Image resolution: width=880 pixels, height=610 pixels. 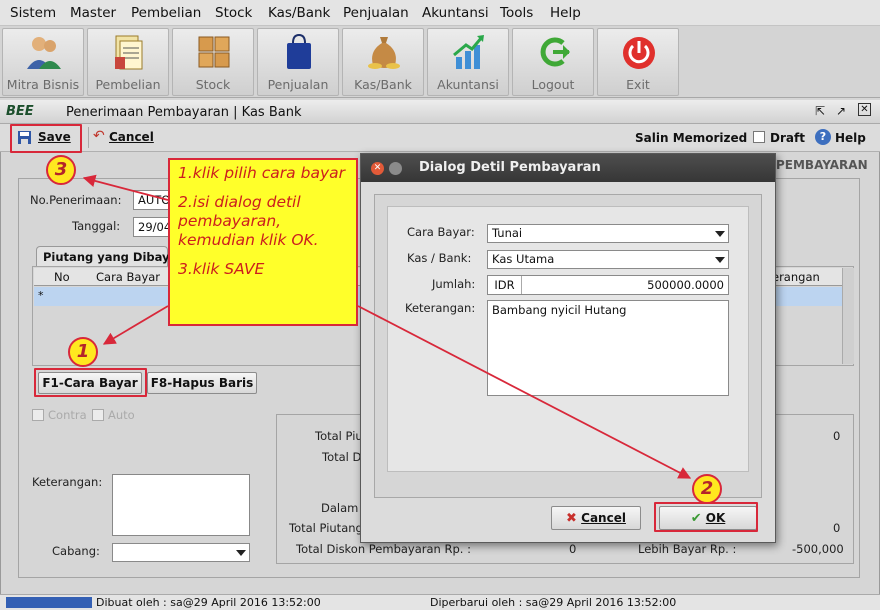 What do you see at coordinates (468, 62) in the screenshot?
I see `toolbar-akuntansi: Akuntansi` at bounding box center [468, 62].